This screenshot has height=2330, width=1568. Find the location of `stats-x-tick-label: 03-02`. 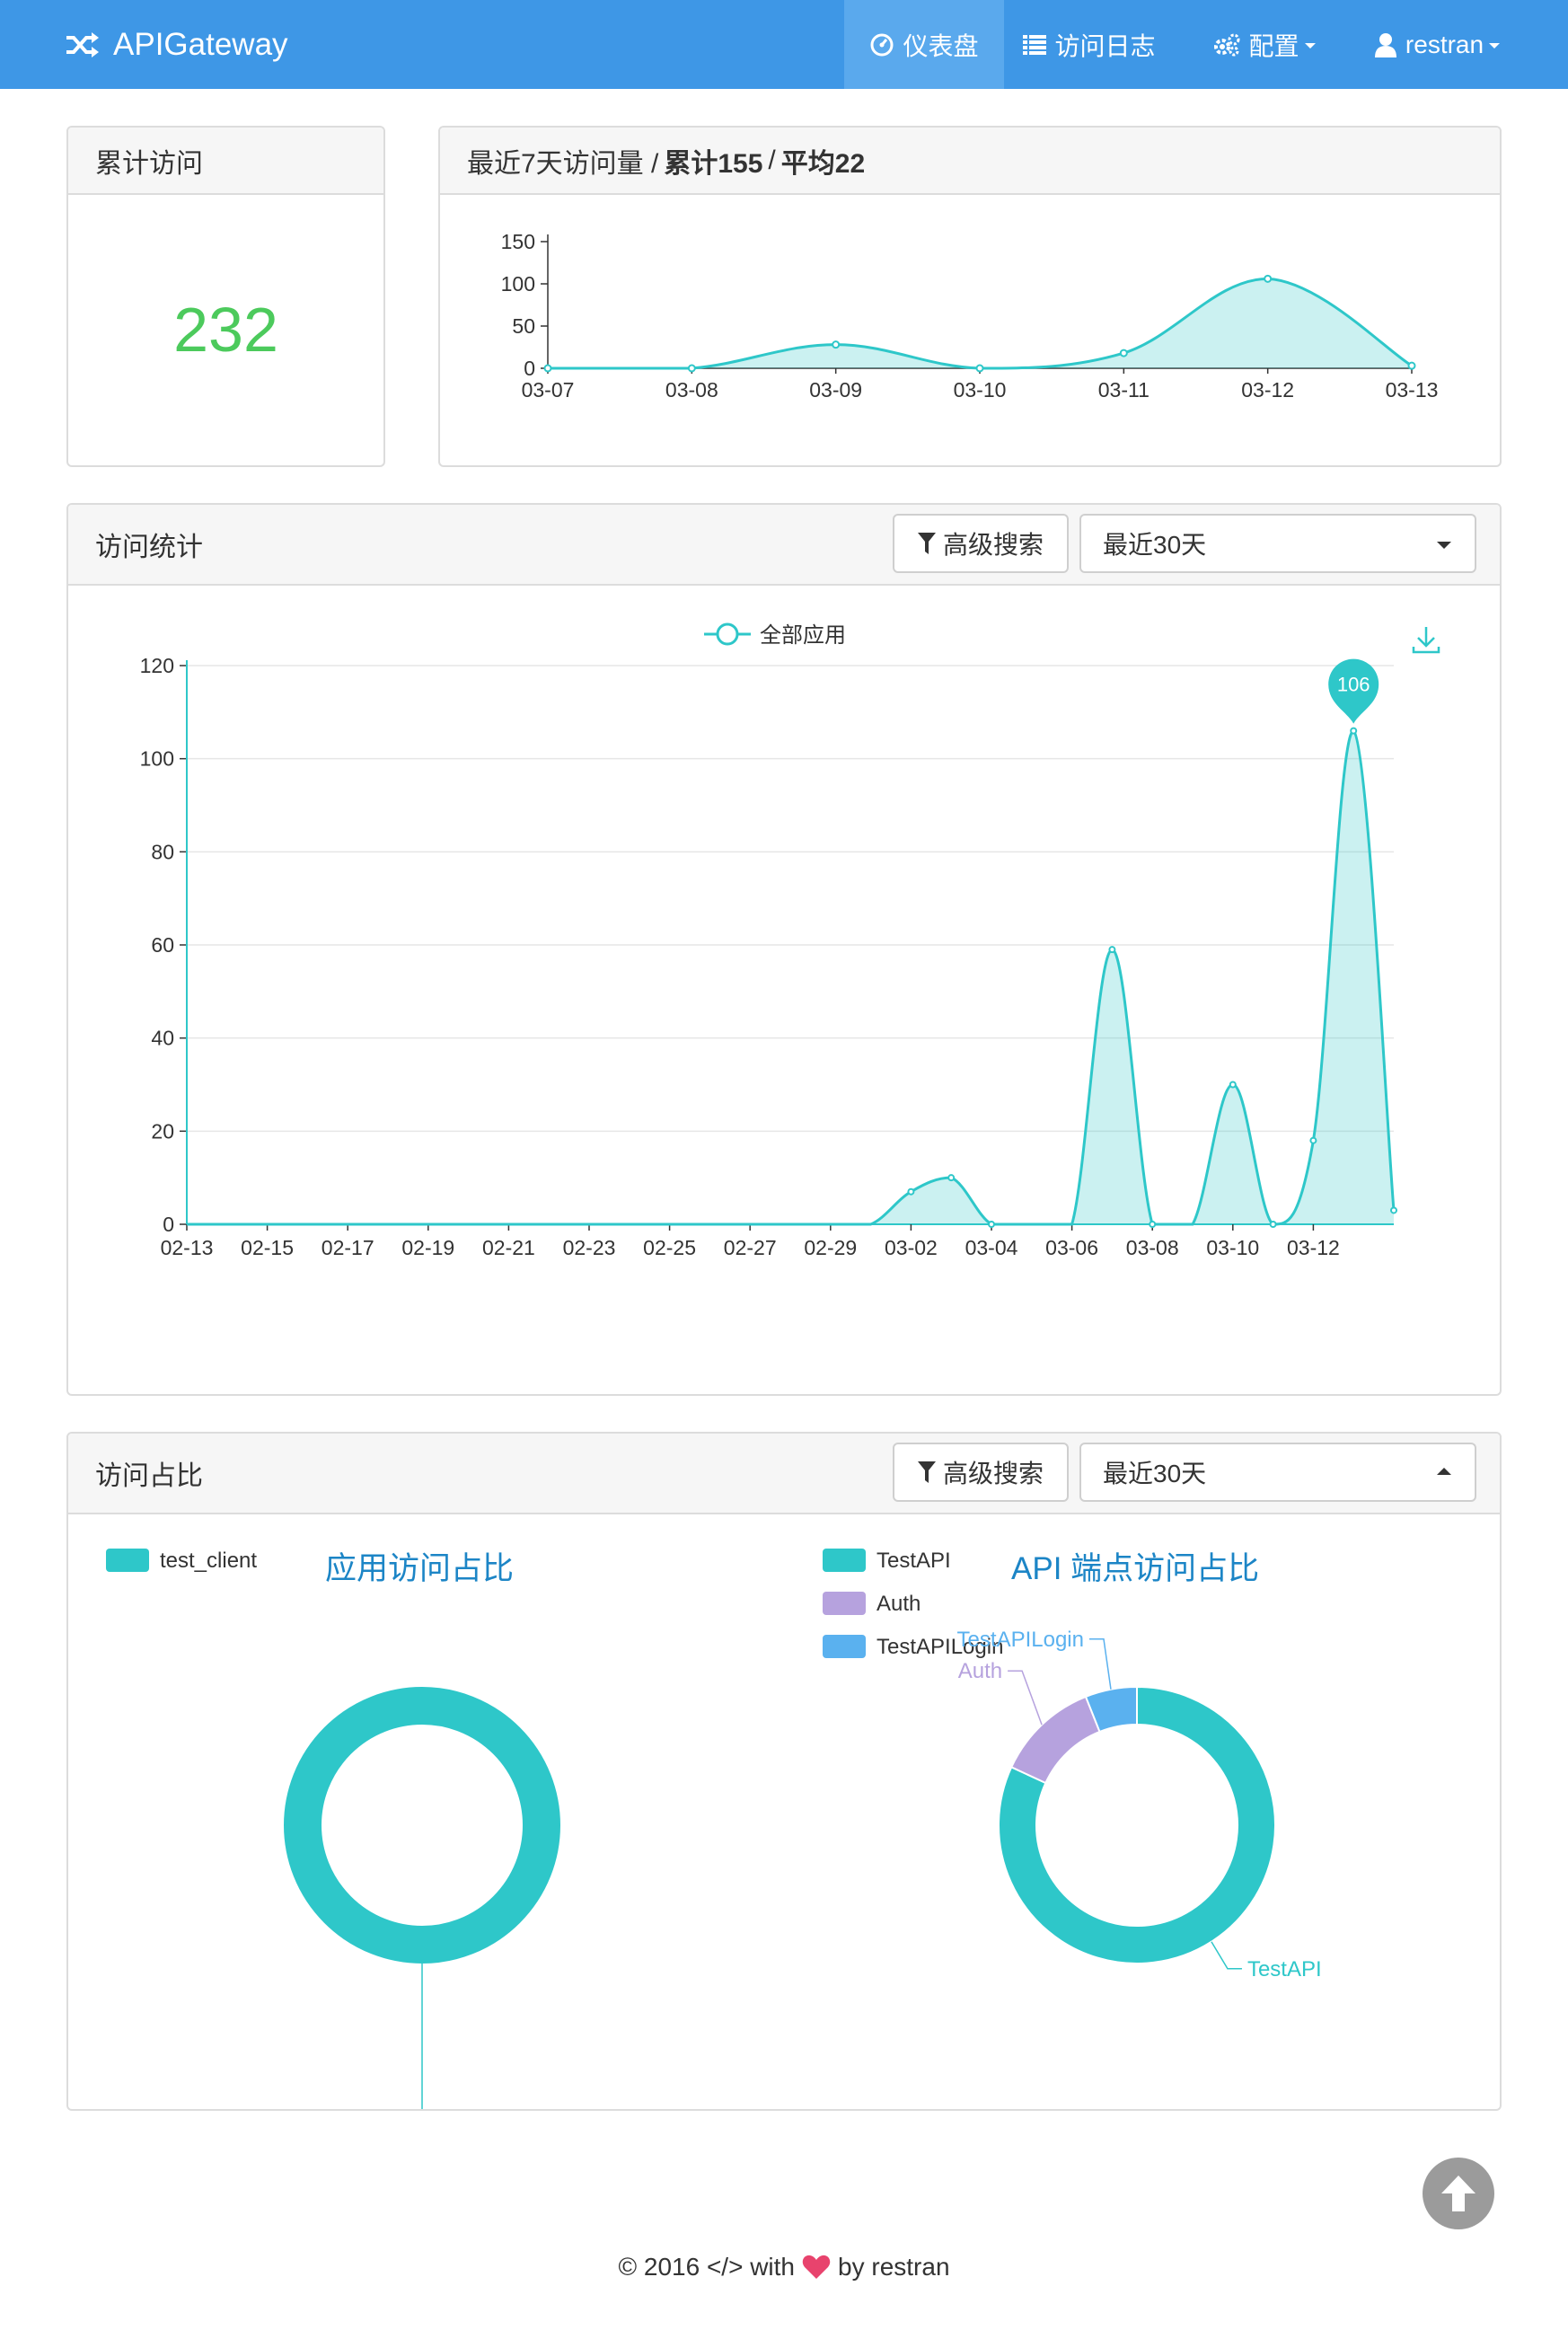

stats-x-tick-label: 03-02 is located at coordinates (911, 1247).